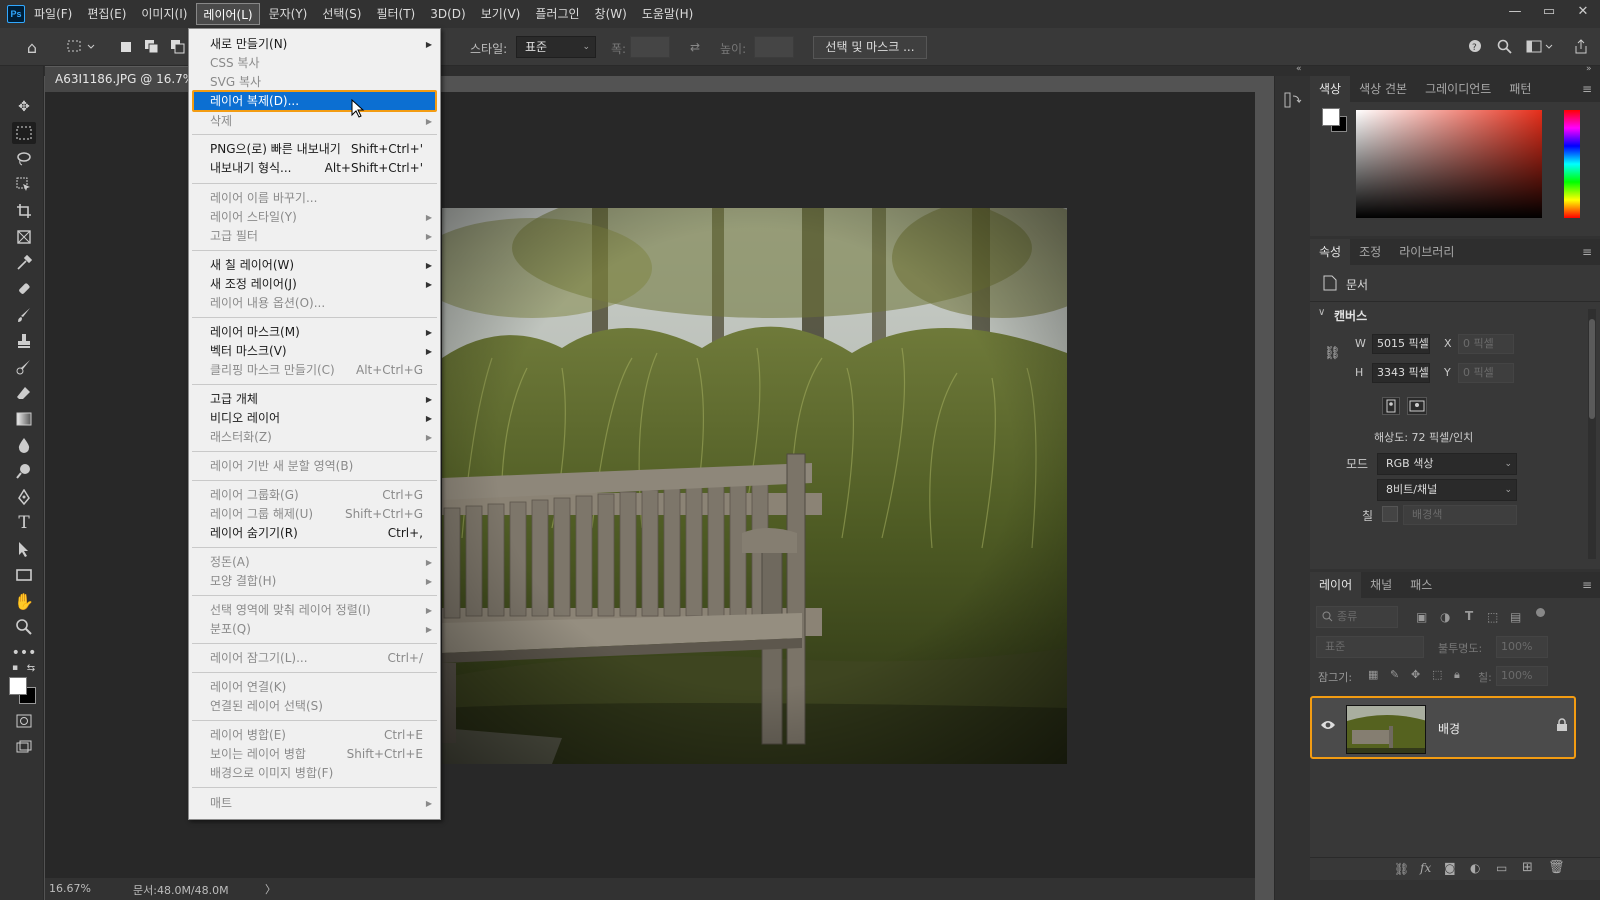 The height and width of the screenshot is (900, 1600). I want to click on fill-select: 배경색, so click(1460, 515).